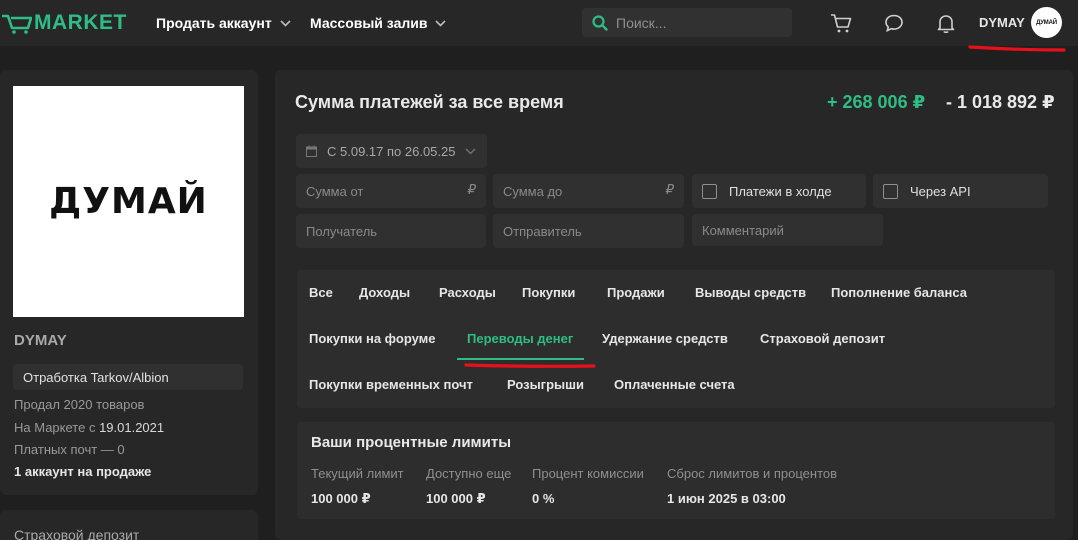  I want to click on limit-current-label: Текущий лимит, so click(357, 473).